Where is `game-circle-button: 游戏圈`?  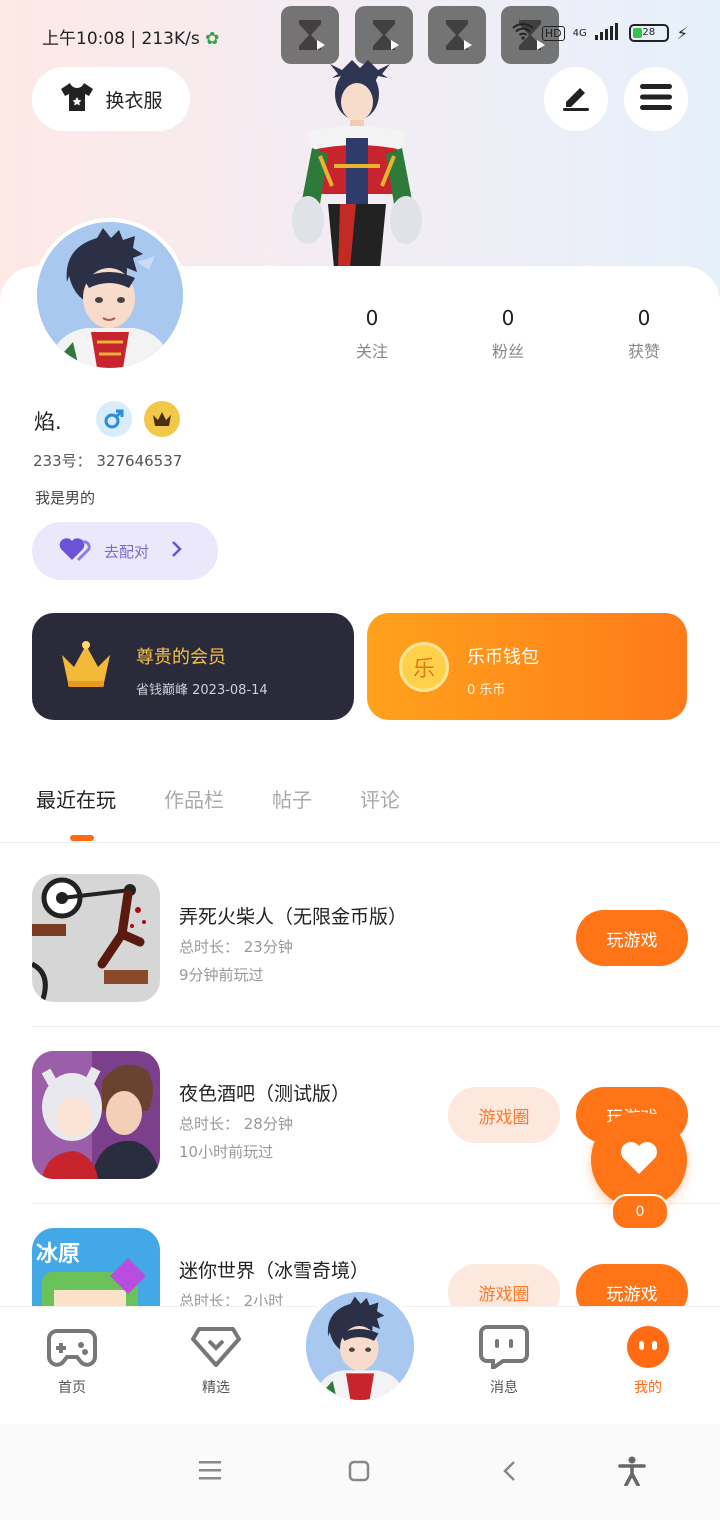
game-circle-button: 游戏圈 is located at coordinates (504, 1115).